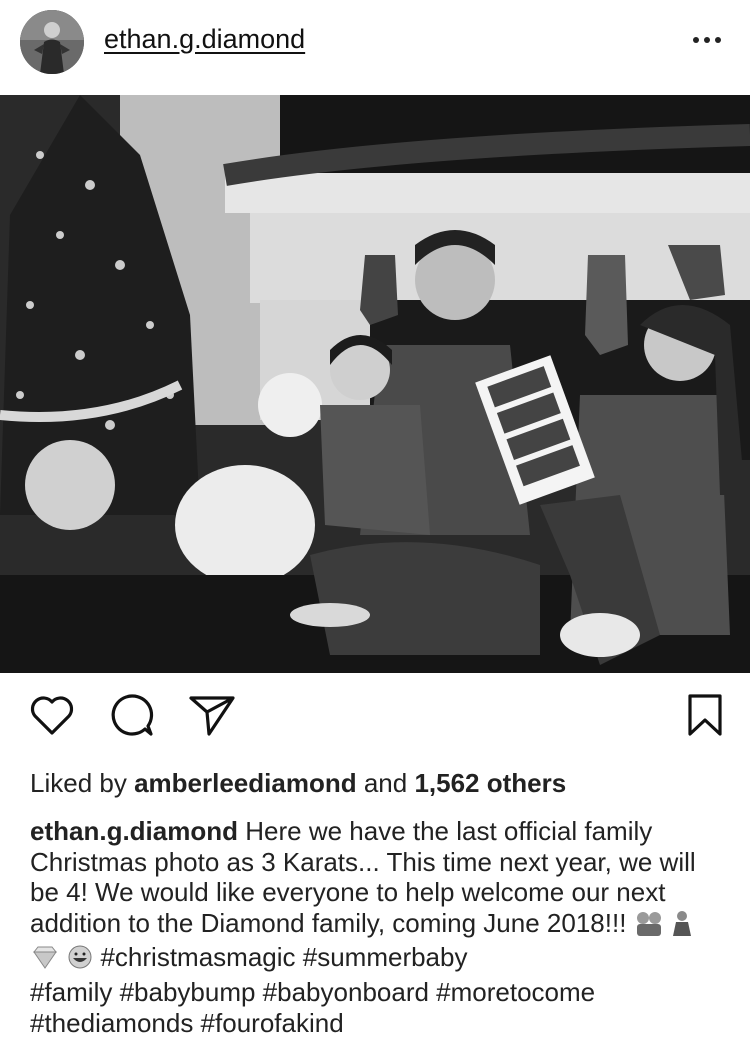  What do you see at coordinates (705, 715) in the screenshot?
I see `bookmark-icon` at bounding box center [705, 715].